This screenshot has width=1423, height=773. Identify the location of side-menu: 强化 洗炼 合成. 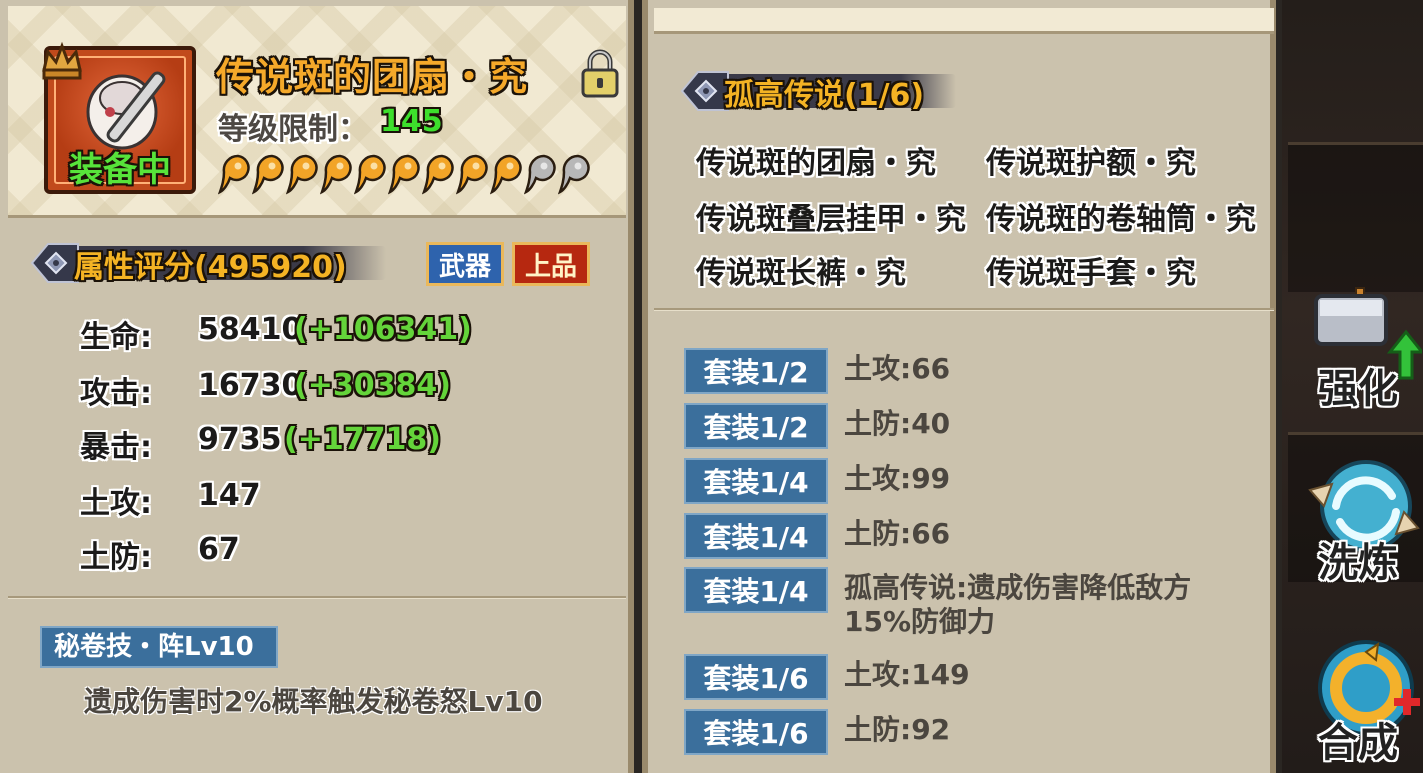
(1352, 386).